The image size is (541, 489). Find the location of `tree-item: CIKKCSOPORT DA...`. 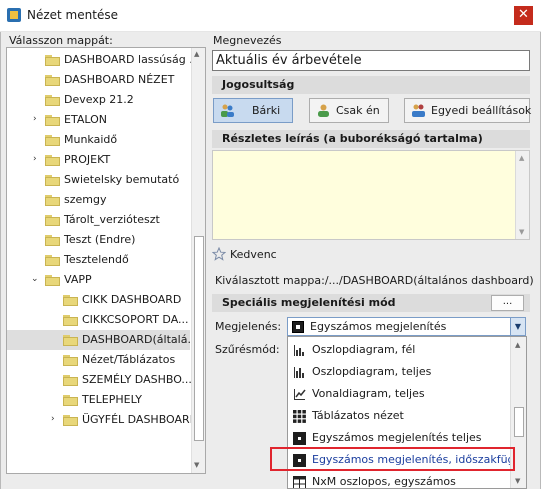

tree-item: CIKKCSOPORT DA... is located at coordinates (98, 320).